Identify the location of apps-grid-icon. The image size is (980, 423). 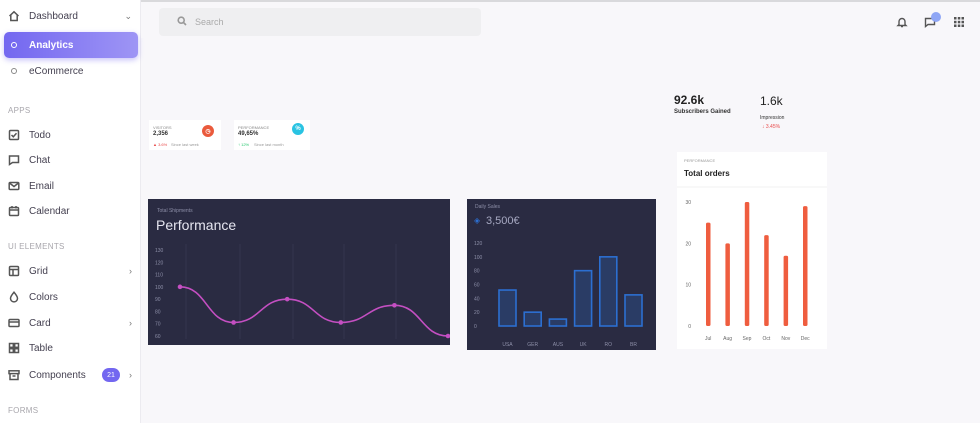
(959, 21).